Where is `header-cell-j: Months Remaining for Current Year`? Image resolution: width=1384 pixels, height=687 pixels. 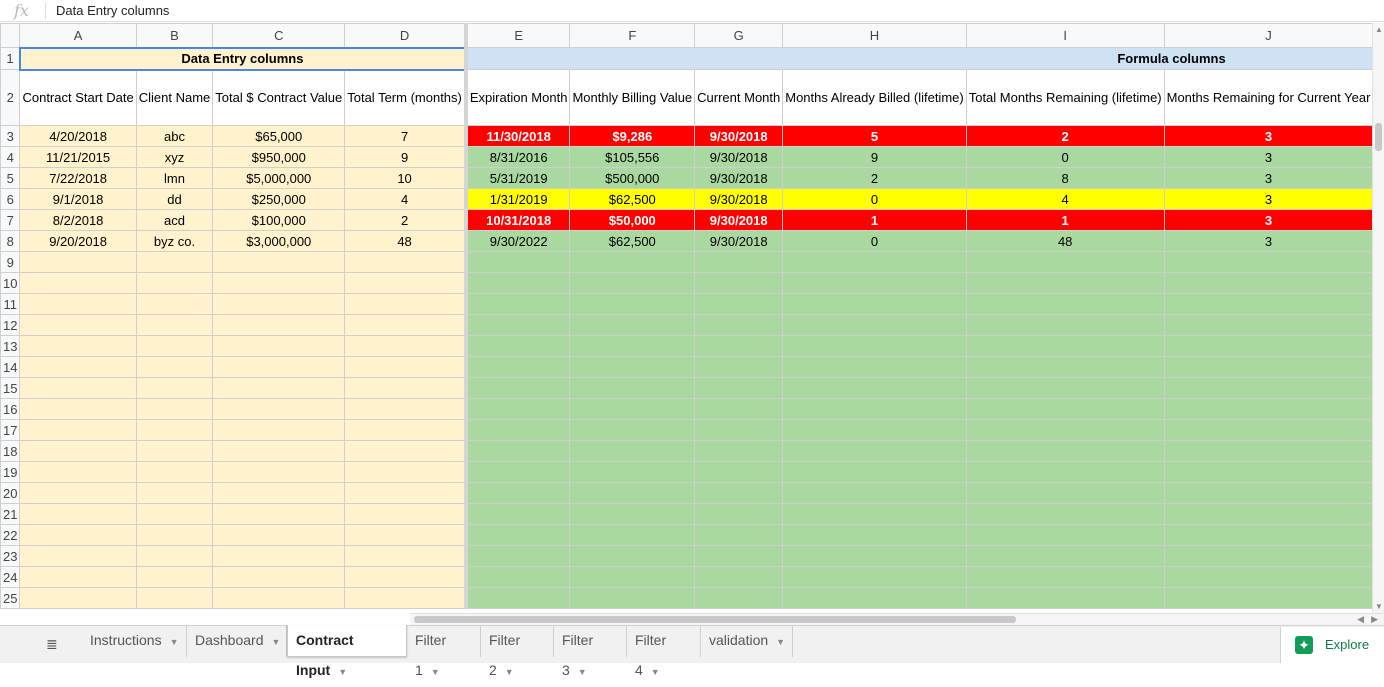
header-cell-j: Months Remaining for Current Year is located at coordinates (1267, 97).